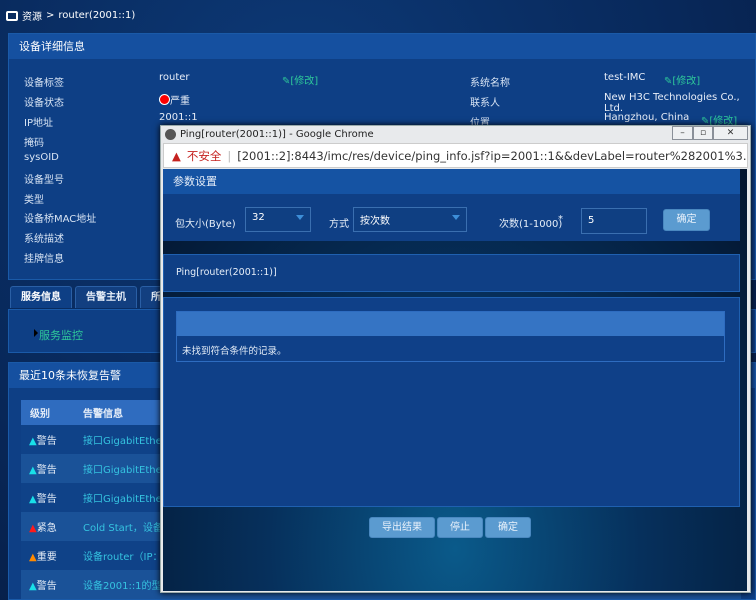 The image size is (756, 600). Describe the element at coordinates (38, 123) in the screenshot. I see `field-label: IP地址` at that location.